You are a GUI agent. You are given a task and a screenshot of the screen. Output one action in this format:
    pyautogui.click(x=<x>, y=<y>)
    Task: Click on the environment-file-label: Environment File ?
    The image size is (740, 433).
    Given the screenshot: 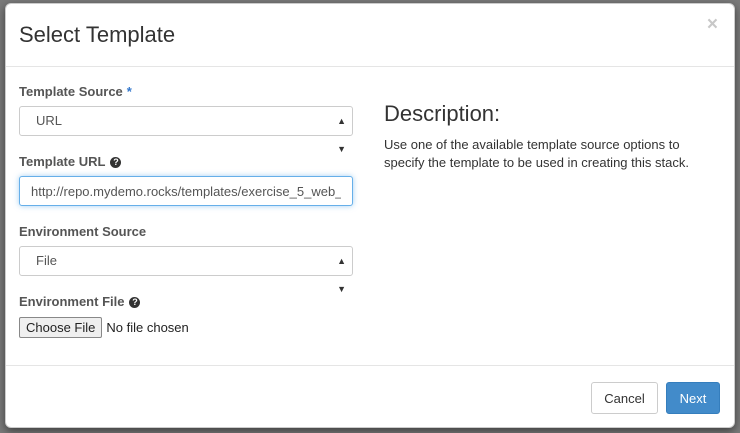 What is the action you would take?
    pyautogui.click(x=187, y=302)
    